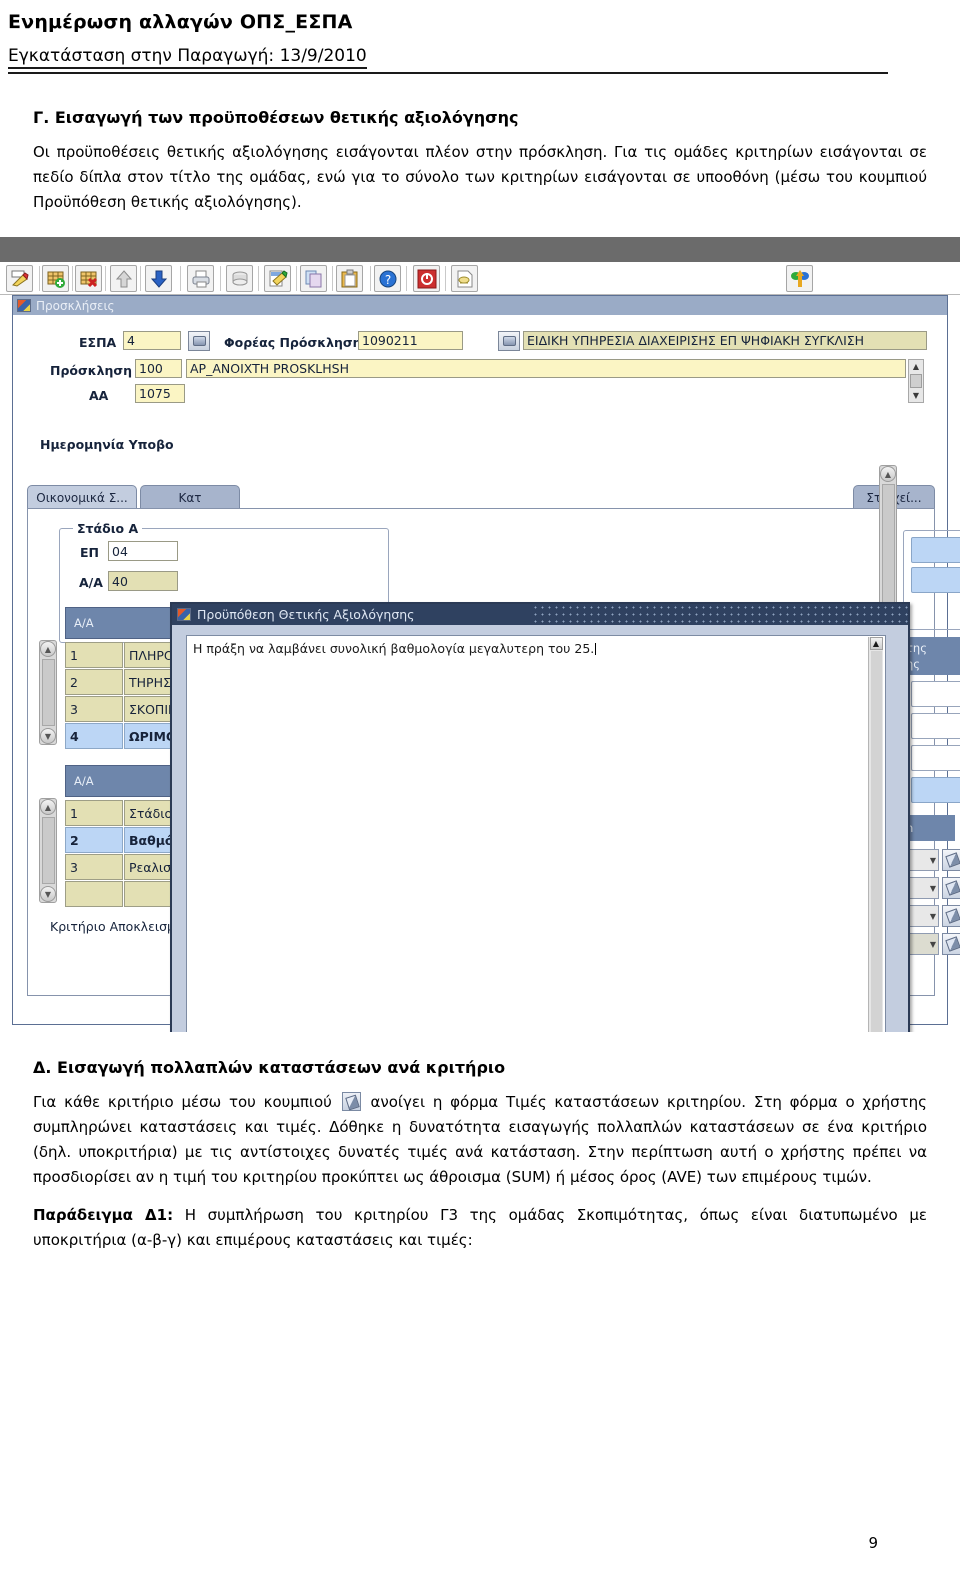 The height and width of the screenshot is (1570, 960). I want to click on exit-icon, so click(426, 278).